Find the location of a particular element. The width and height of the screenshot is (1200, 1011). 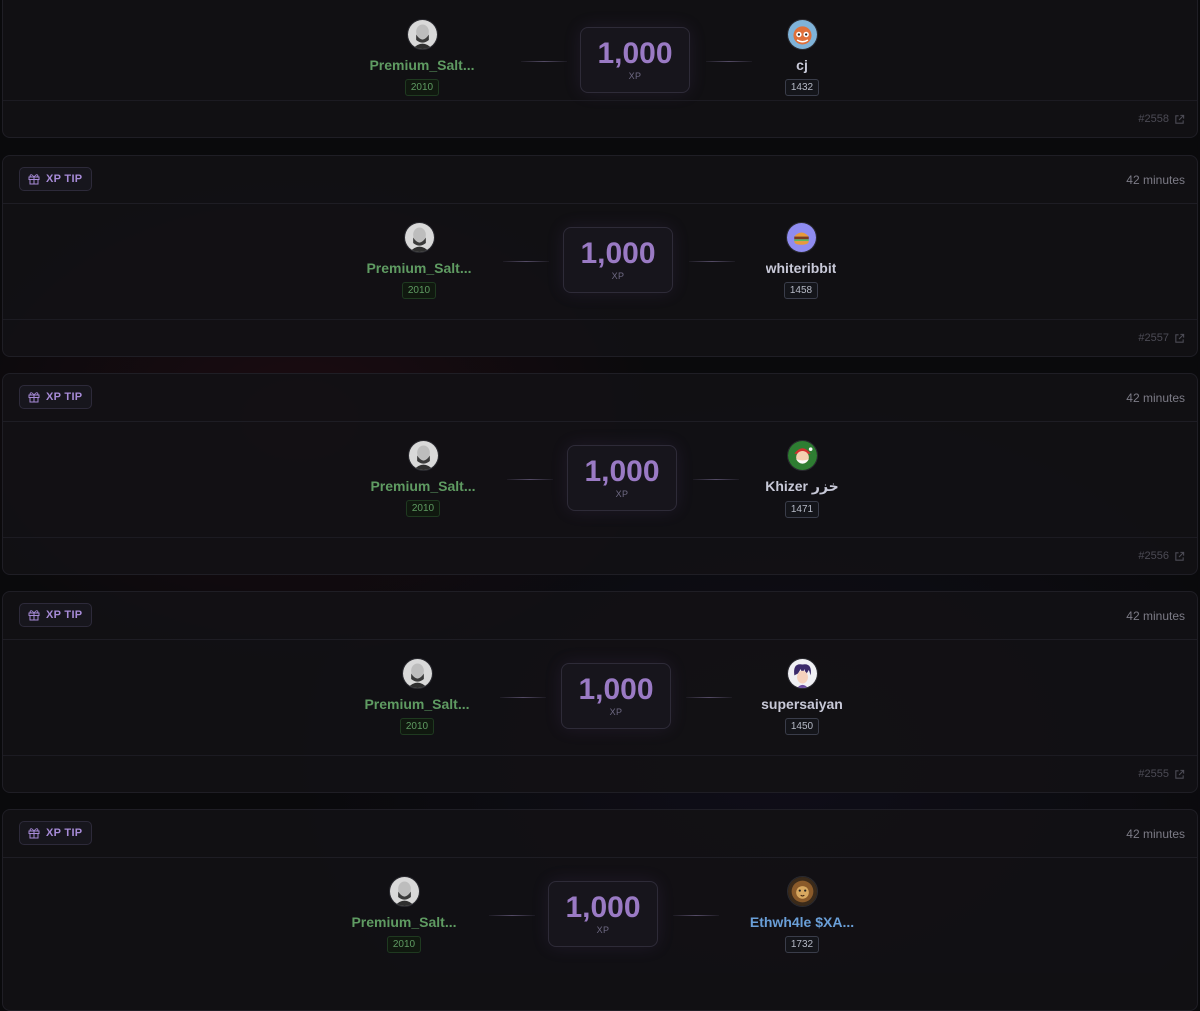

transaction-link: #2558 is located at coordinates (1161, 119).